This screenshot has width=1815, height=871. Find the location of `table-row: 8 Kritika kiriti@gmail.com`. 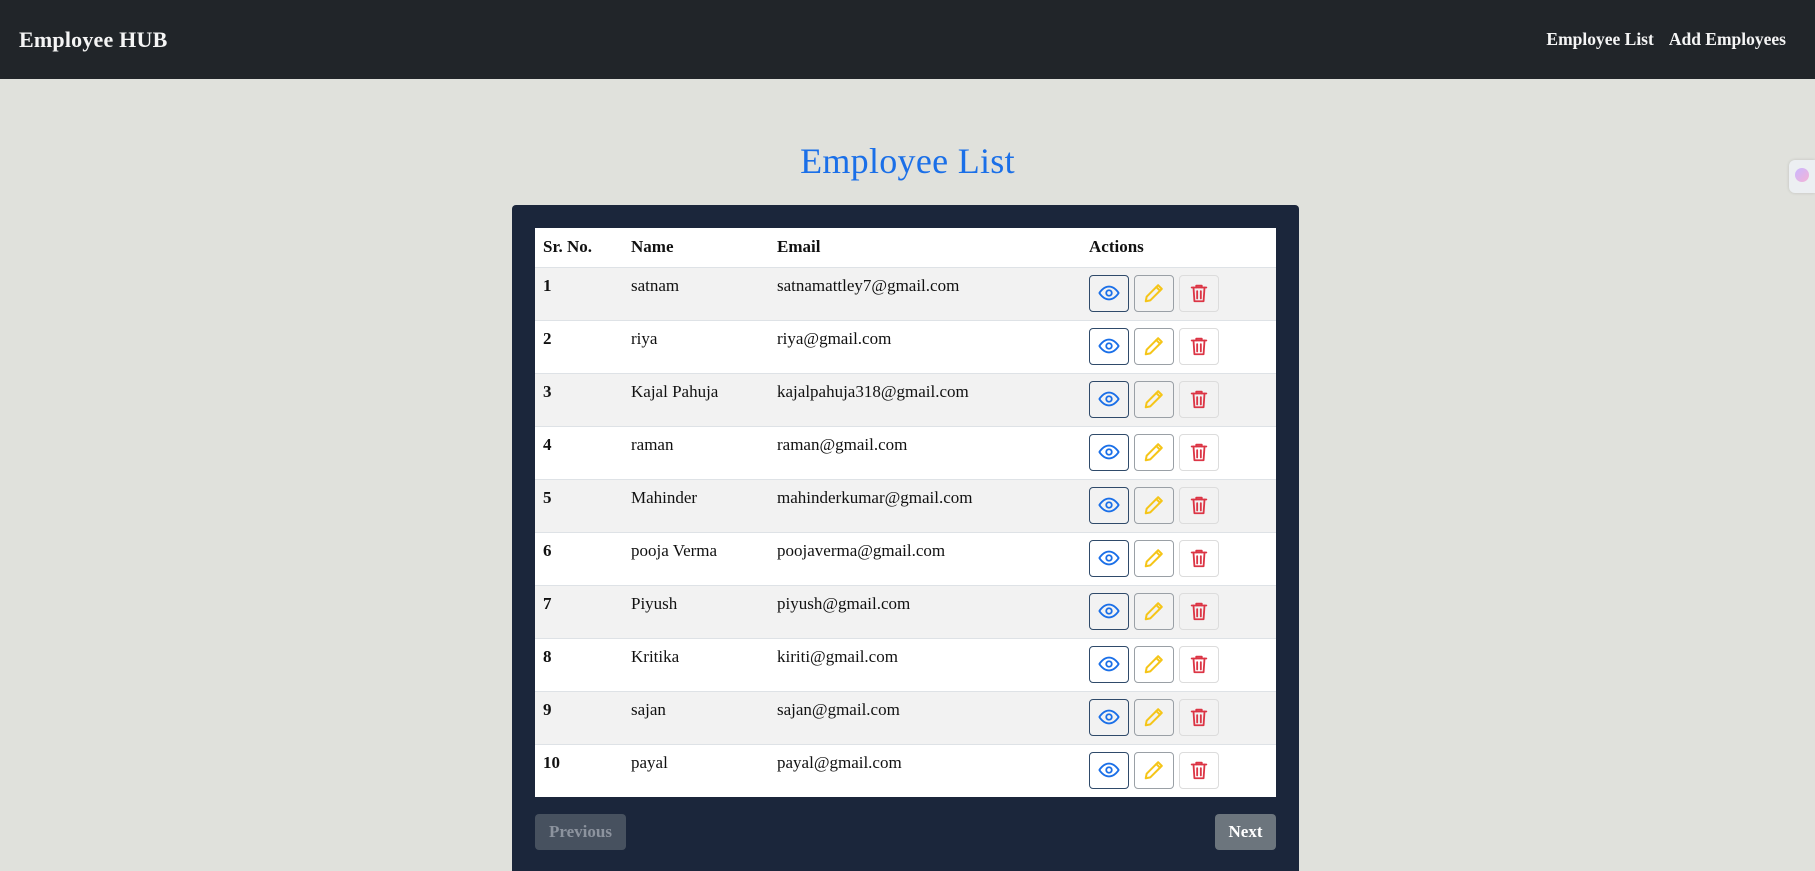

table-row: 8 Kritika kiriti@gmail.com is located at coordinates (905, 664).